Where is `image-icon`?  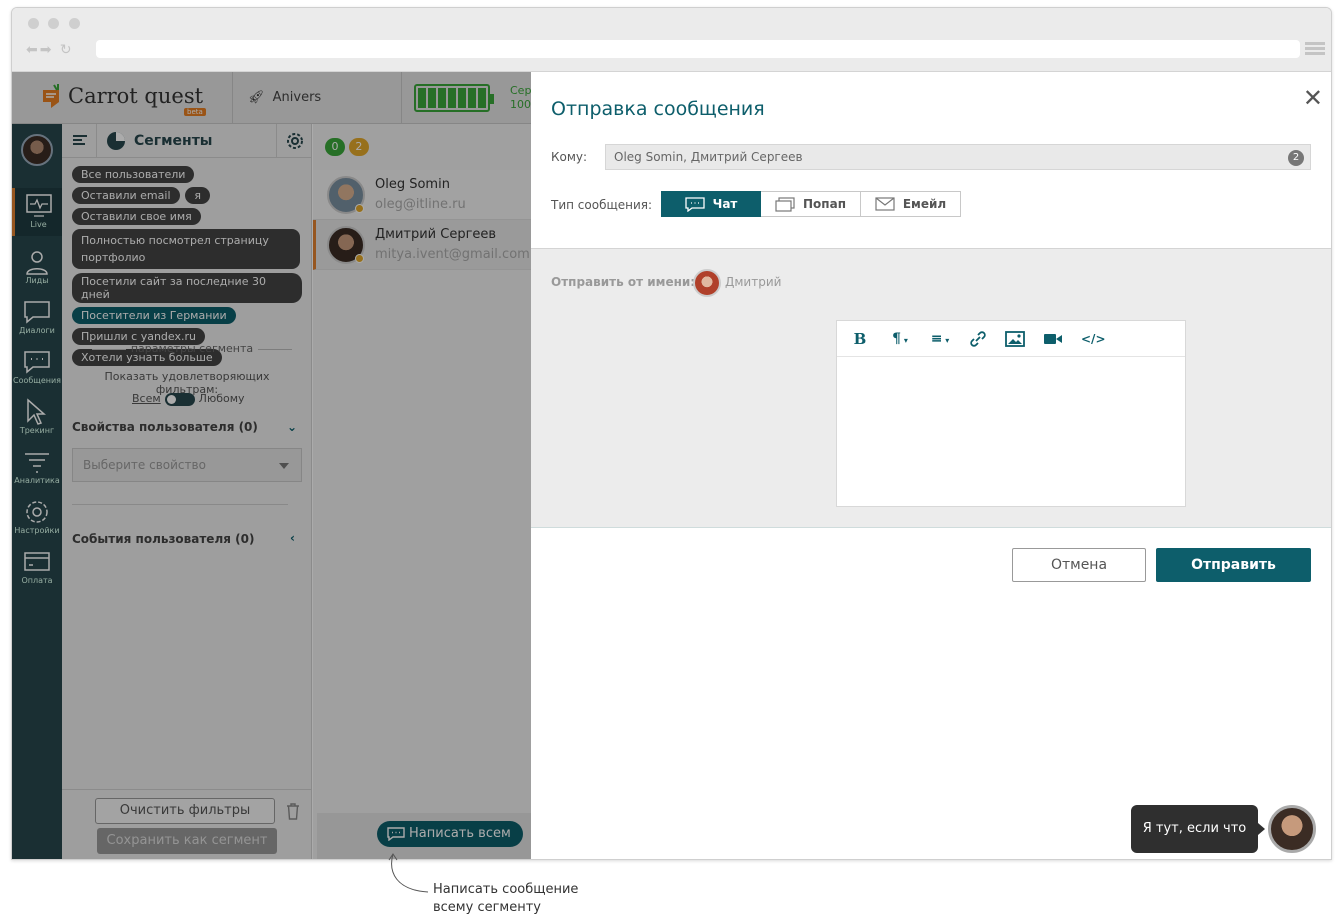
image-icon is located at coordinates (1015, 338).